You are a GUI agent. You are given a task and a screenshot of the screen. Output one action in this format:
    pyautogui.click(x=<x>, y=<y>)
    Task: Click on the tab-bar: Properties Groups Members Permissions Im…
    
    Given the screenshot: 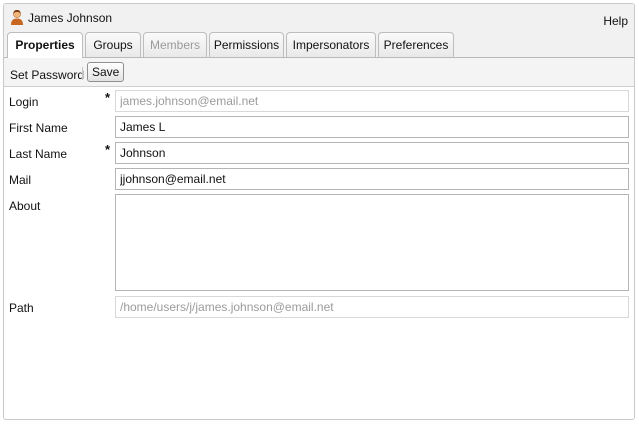 What is the action you would take?
    pyautogui.click(x=319, y=44)
    